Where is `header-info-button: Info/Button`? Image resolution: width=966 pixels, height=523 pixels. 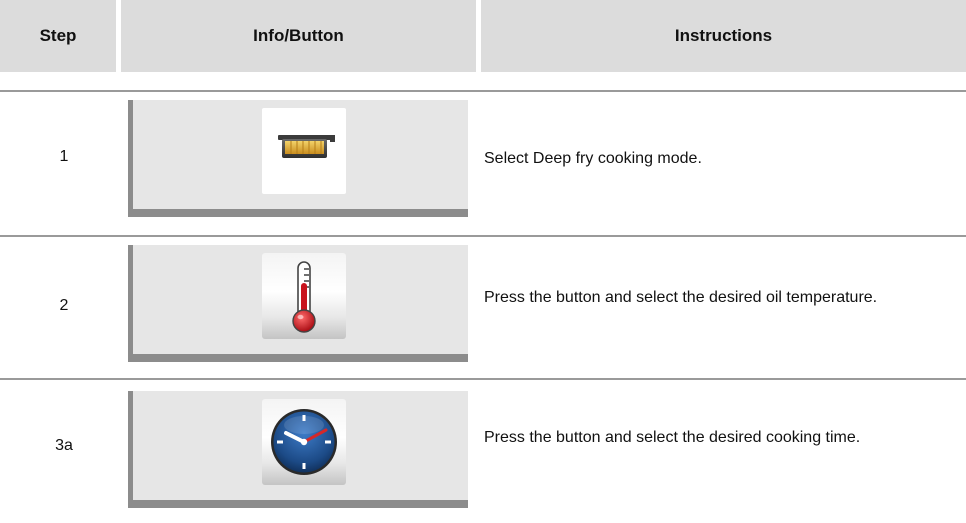 header-info-button: Info/Button is located at coordinates (298, 36).